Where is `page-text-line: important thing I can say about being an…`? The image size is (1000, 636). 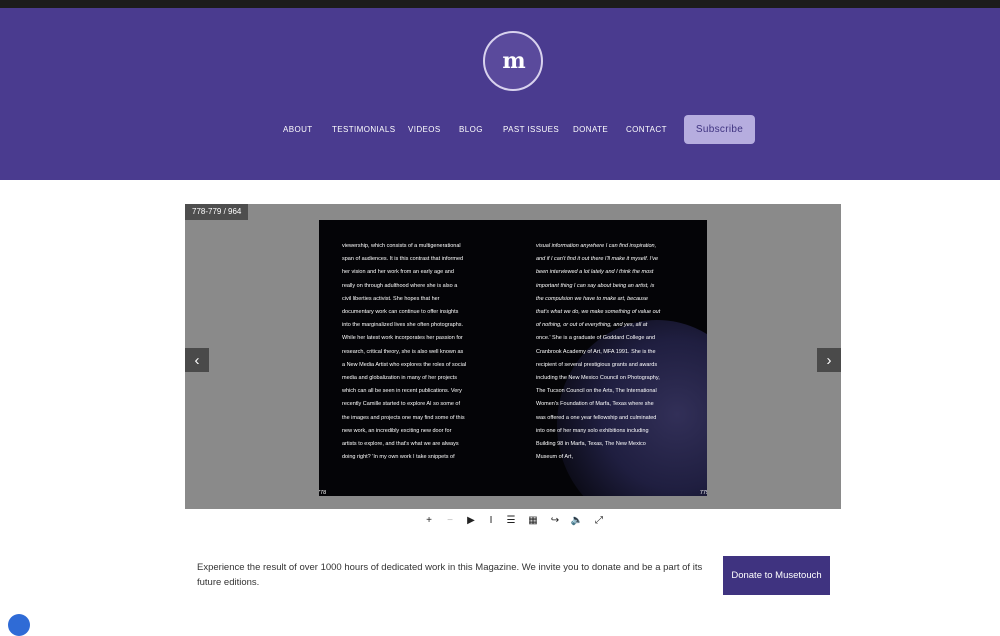 page-text-line: important thing I can say about being an… is located at coordinates (595, 285).